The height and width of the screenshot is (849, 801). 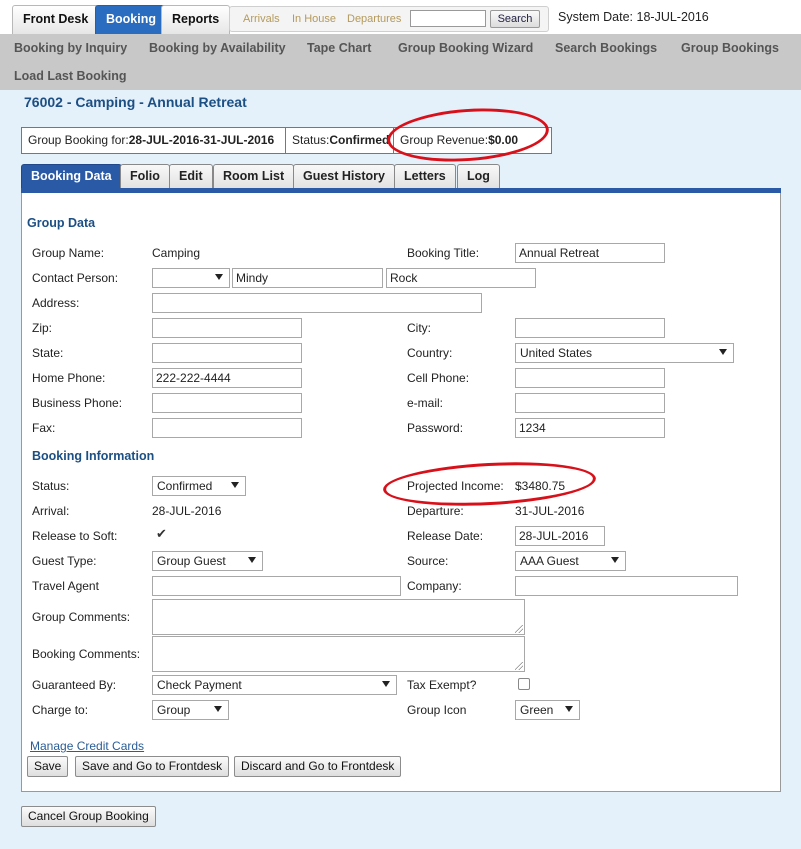 What do you see at coordinates (187, 511) in the screenshot?
I see `arrival-value: 28-JUL-2016` at bounding box center [187, 511].